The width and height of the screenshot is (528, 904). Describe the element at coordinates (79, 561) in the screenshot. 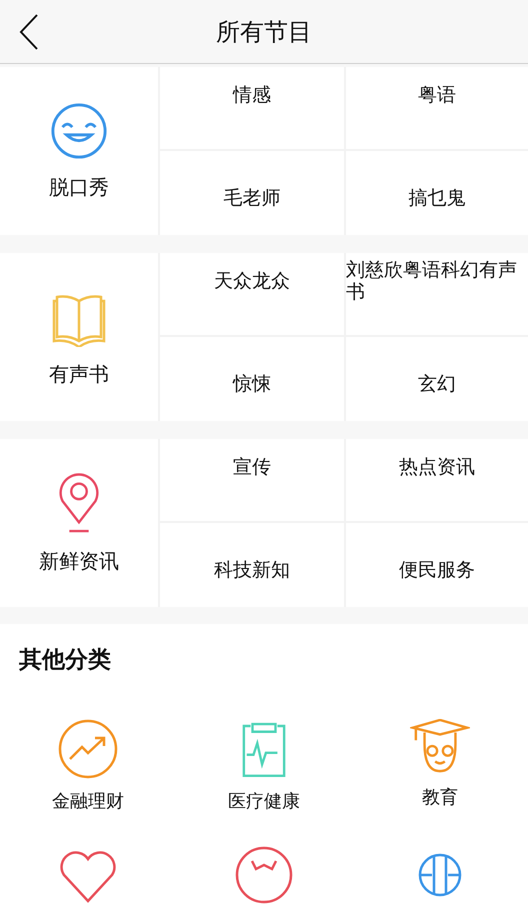

I see `category-label: 新鲜资讯` at that location.